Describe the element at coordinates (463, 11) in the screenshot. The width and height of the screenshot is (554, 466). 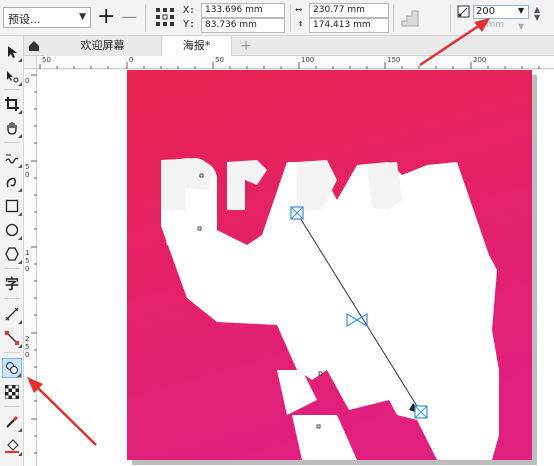
I see `blend-steps-icon-small` at that location.